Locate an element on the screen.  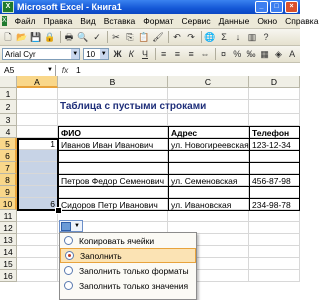
option-fill-values-only: Заполнить только значения is located at coordinates (128, 285).